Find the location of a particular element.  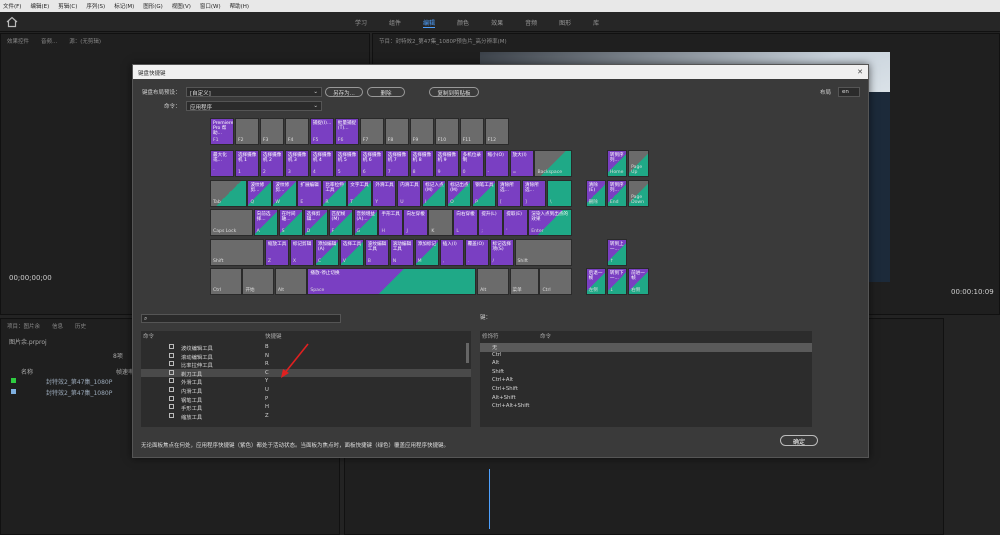

menu-file: 文件(F) is located at coordinates (12, 6).